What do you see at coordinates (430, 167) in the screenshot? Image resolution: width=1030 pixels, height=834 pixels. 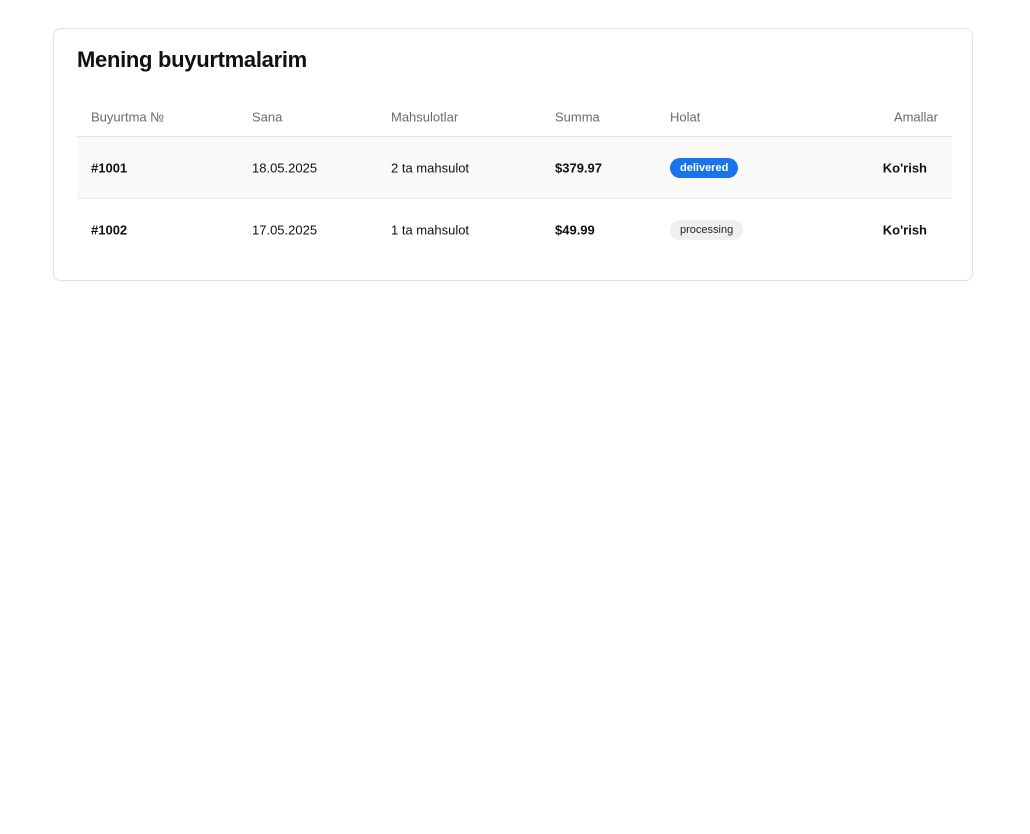 I see `order-products: 2 ta mahsulot` at bounding box center [430, 167].